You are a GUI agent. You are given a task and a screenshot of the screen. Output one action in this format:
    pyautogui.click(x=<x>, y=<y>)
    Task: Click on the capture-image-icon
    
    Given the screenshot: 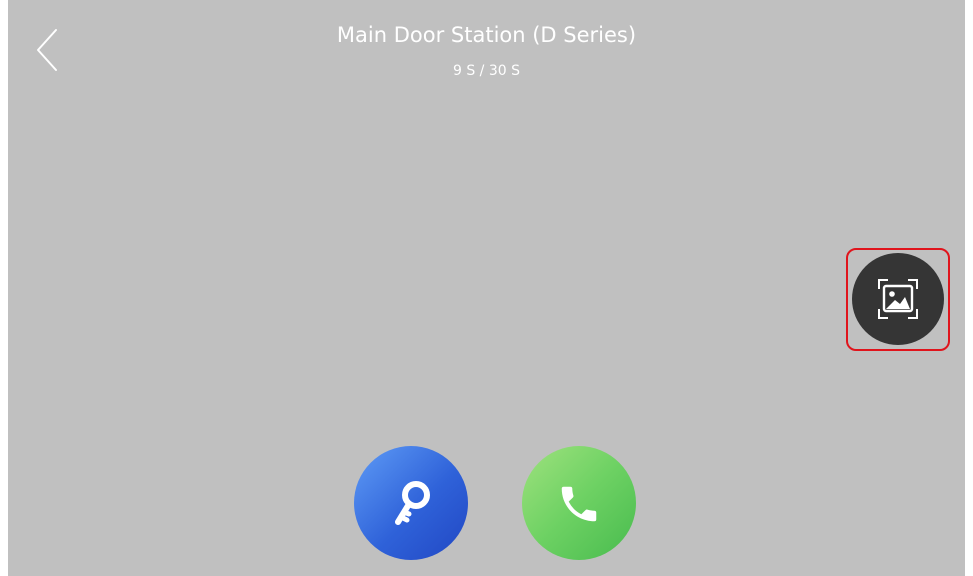 What is the action you would take?
    pyautogui.click(x=898, y=299)
    